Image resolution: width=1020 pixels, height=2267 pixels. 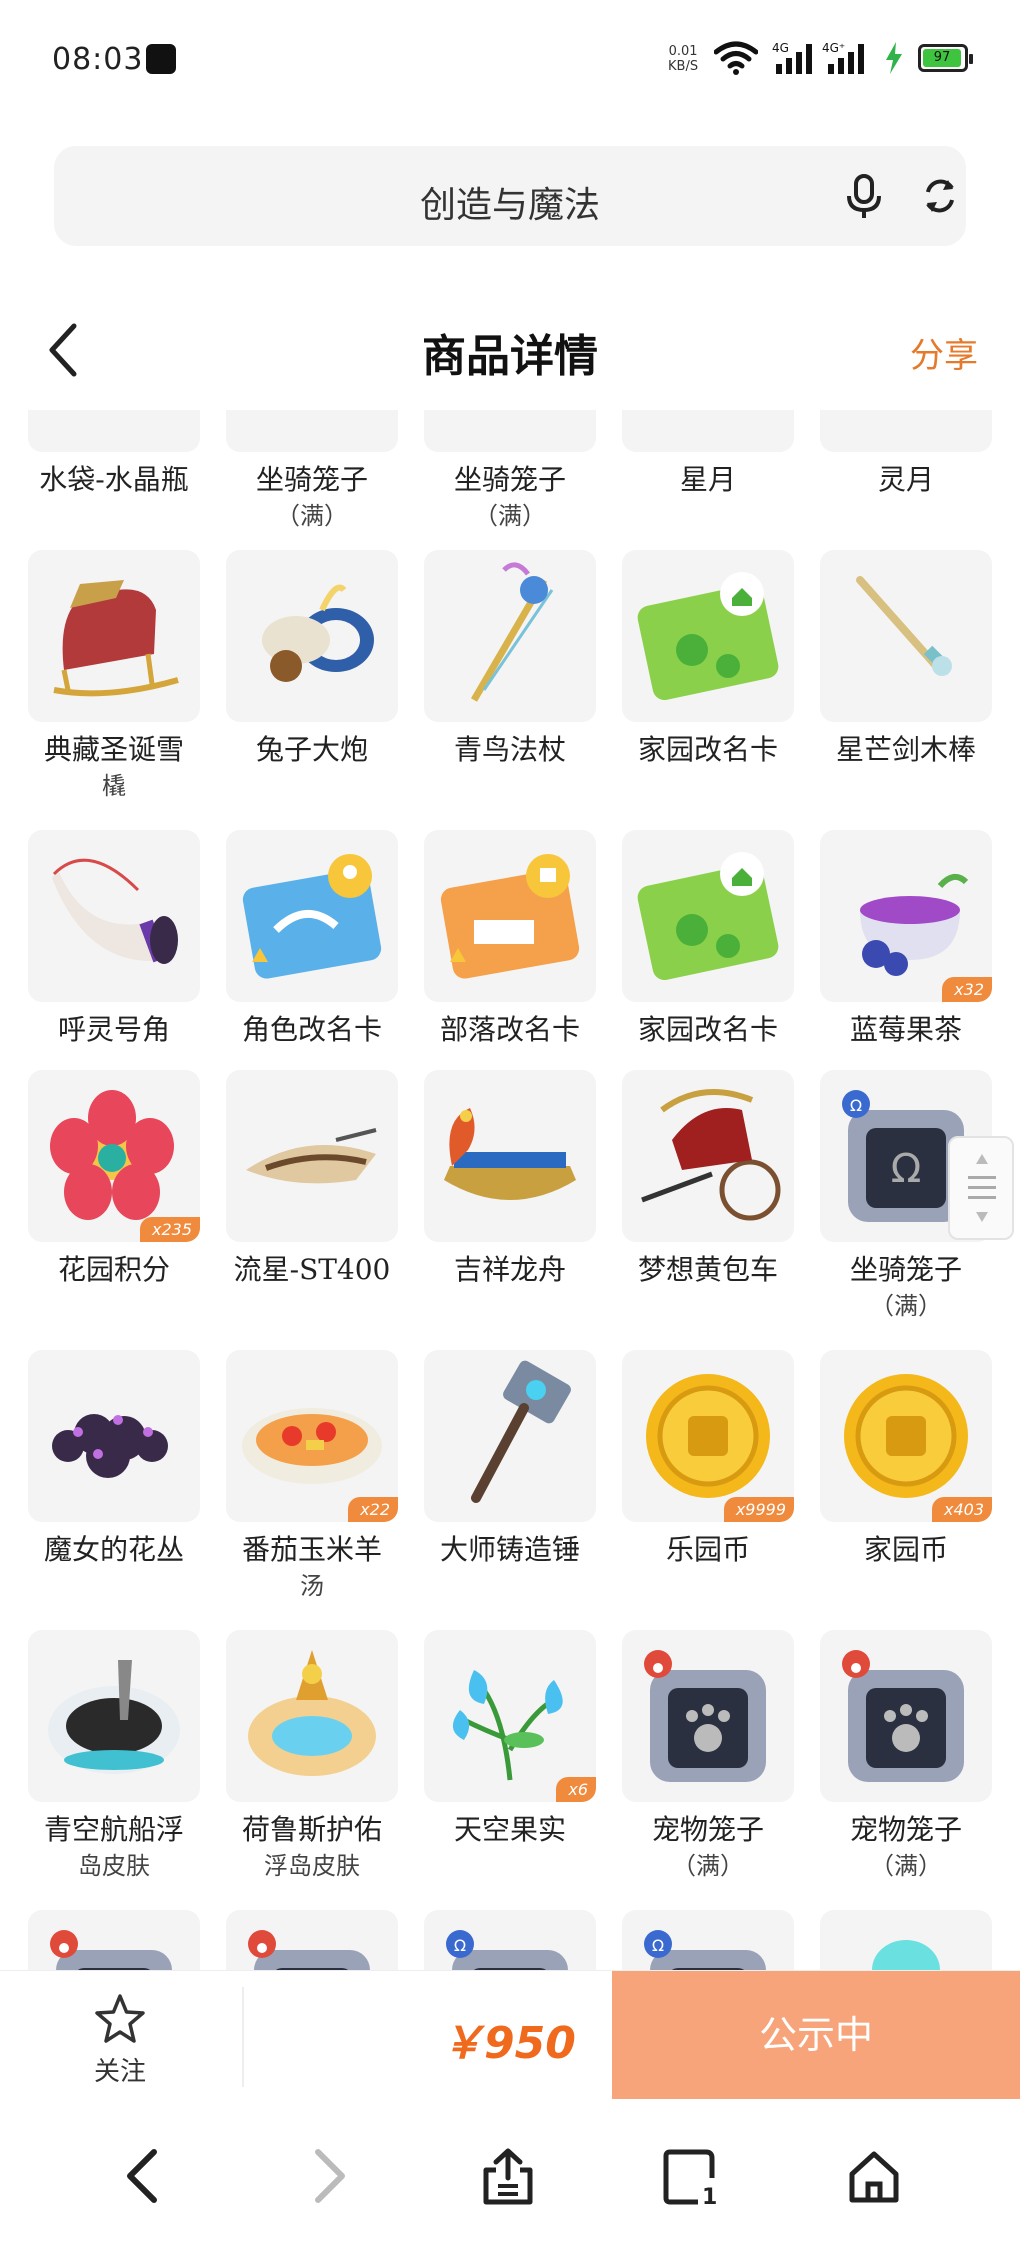 What do you see at coordinates (508, 2043) in the screenshot?
I see `price: ￥950` at bounding box center [508, 2043].